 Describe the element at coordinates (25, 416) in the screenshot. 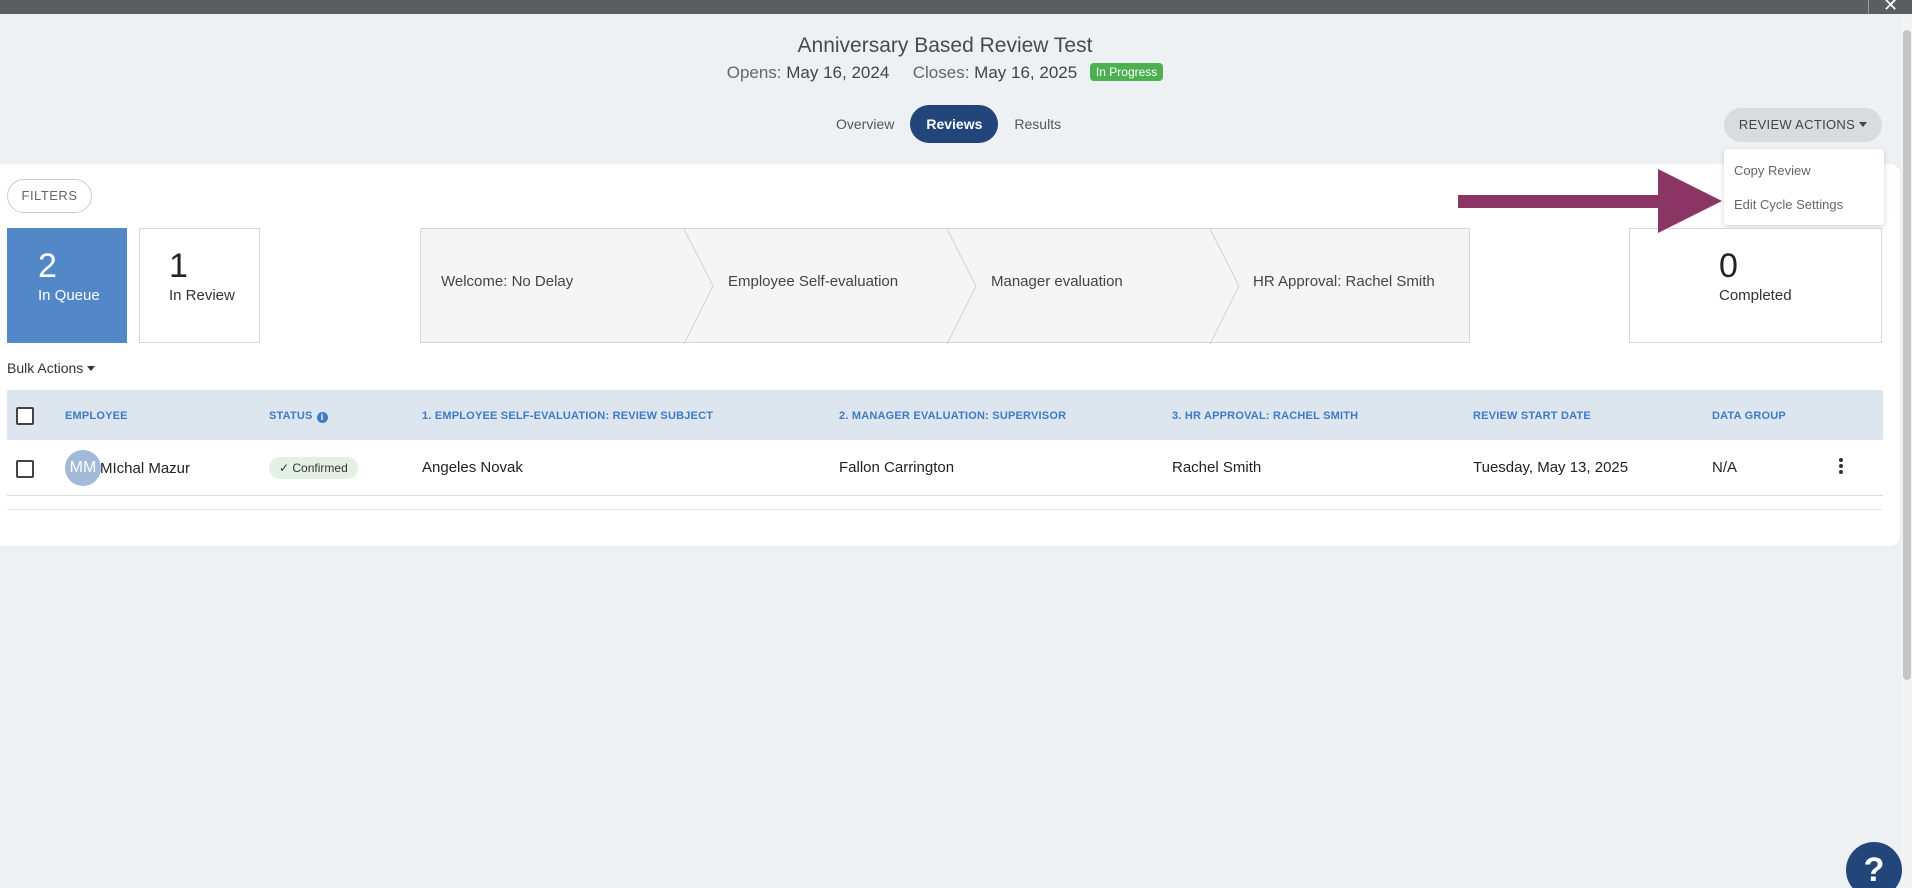

I see `select-all-checkbox` at that location.